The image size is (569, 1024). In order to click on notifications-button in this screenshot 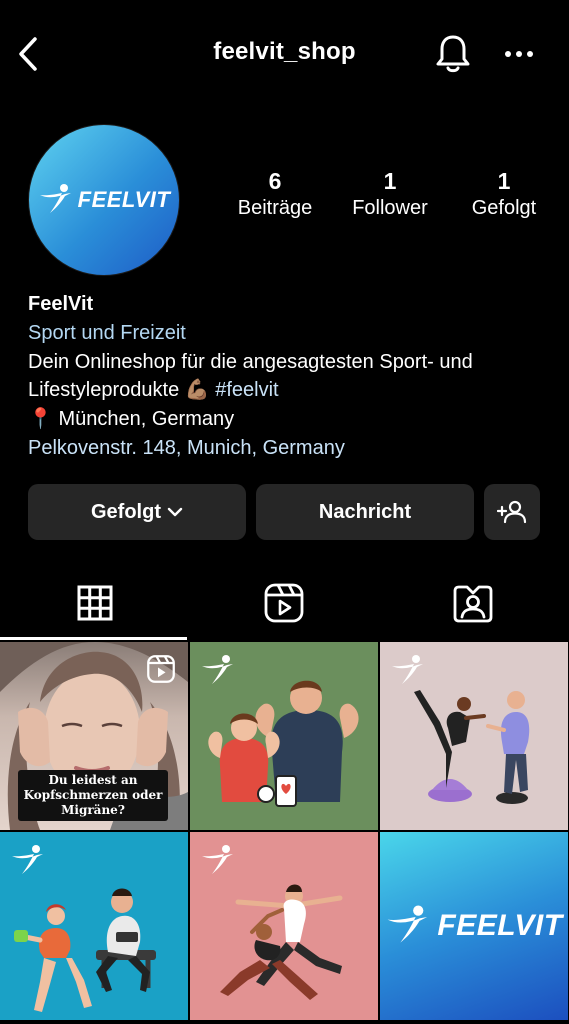, I will do `click(453, 54)`.